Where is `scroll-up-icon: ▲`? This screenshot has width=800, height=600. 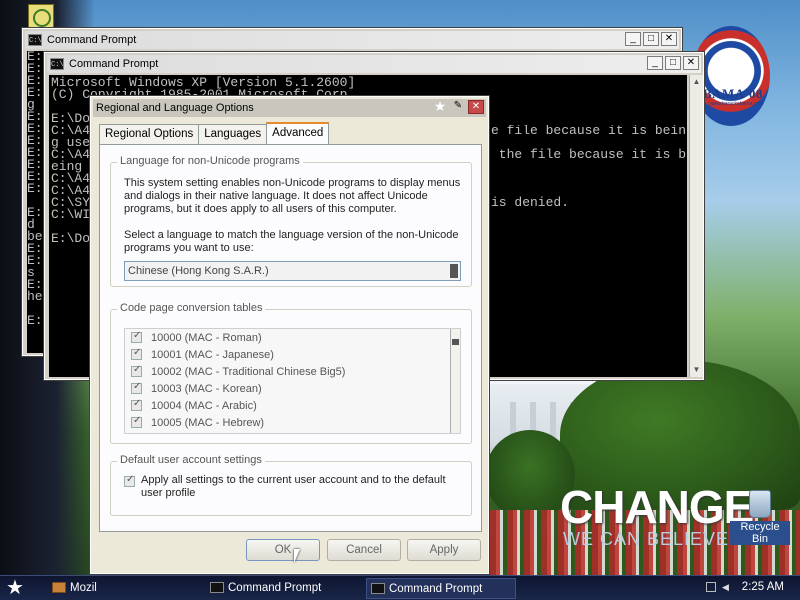 scroll-up-icon: ▲ is located at coordinates (696, 82).